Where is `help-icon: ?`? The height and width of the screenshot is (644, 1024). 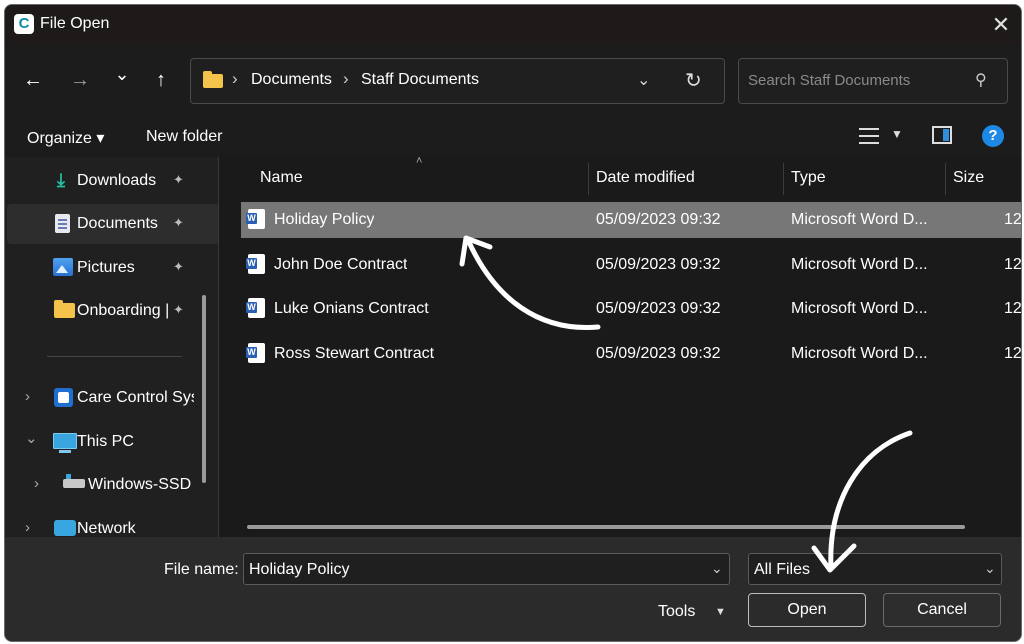 help-icon: ? is located at coordinates (993, 136).